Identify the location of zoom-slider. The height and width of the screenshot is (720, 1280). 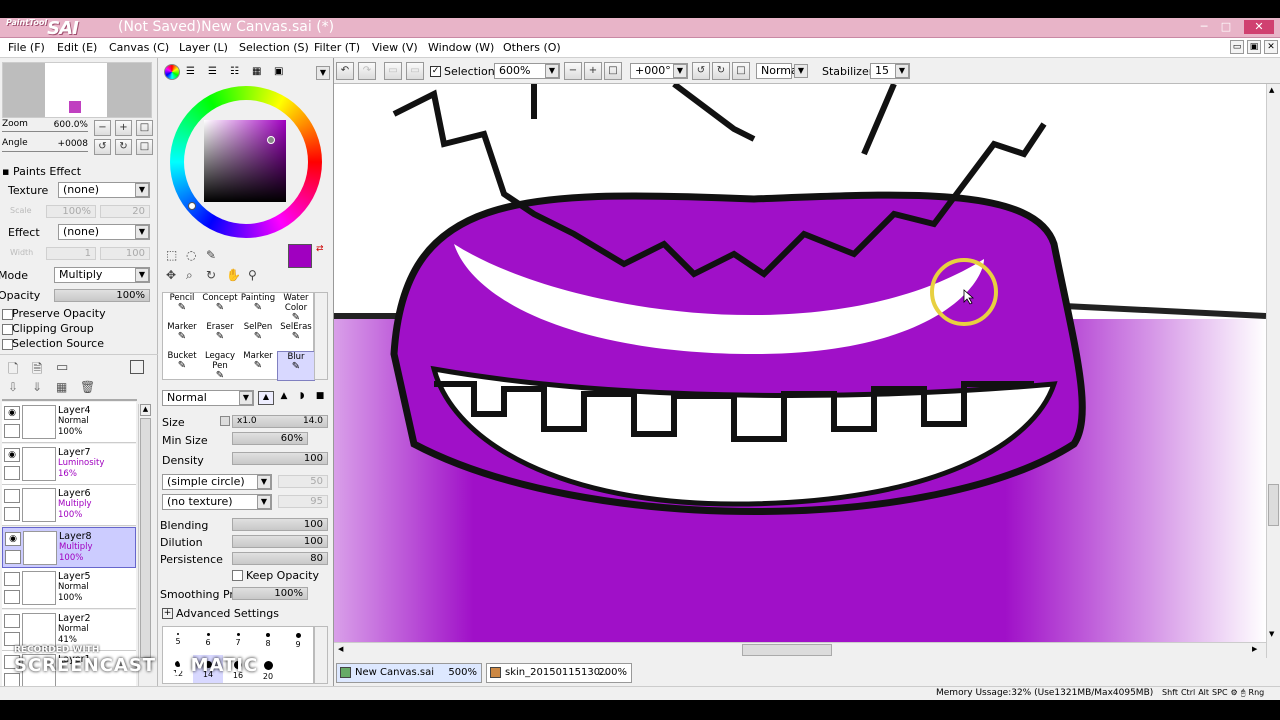
(45, 131).